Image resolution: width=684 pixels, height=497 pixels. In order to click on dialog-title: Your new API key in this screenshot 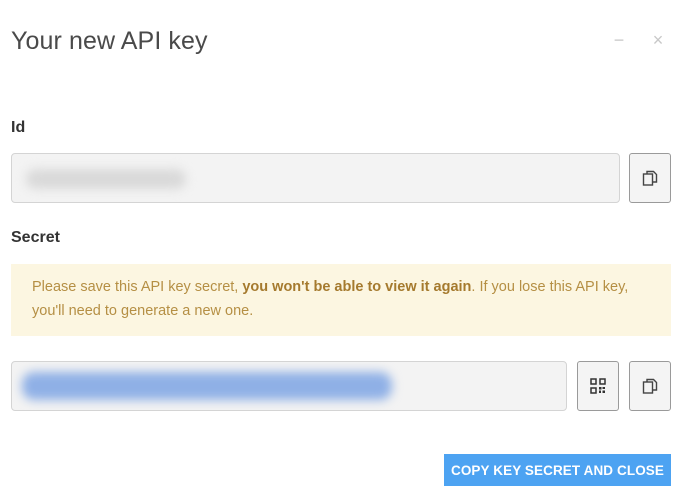, I will do `click(109, 41)`.